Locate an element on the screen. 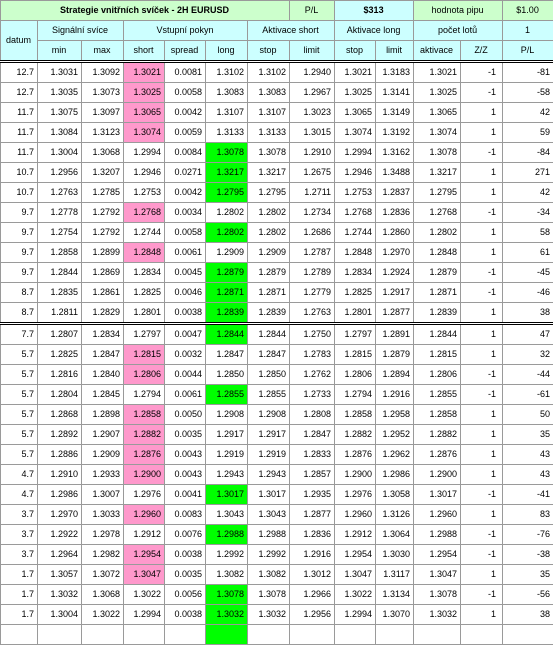 The height and width of the screenshot is (645, 553). short-cell: 1.2806 is located at coordinates (144, 375).